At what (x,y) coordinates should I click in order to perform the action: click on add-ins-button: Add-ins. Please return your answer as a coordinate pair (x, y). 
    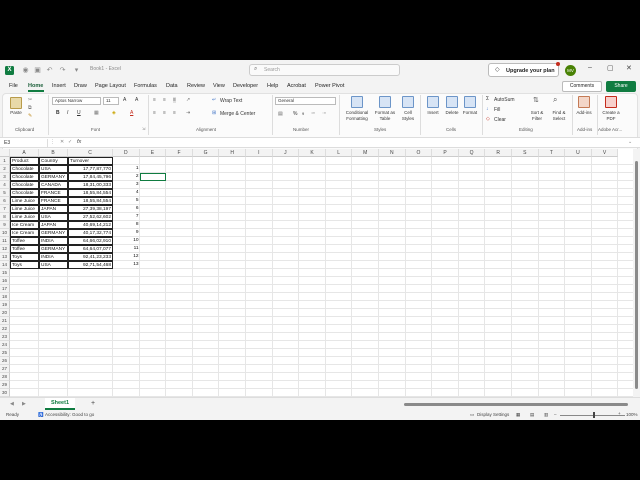
    Looking at the image, I should click on (584, 113).